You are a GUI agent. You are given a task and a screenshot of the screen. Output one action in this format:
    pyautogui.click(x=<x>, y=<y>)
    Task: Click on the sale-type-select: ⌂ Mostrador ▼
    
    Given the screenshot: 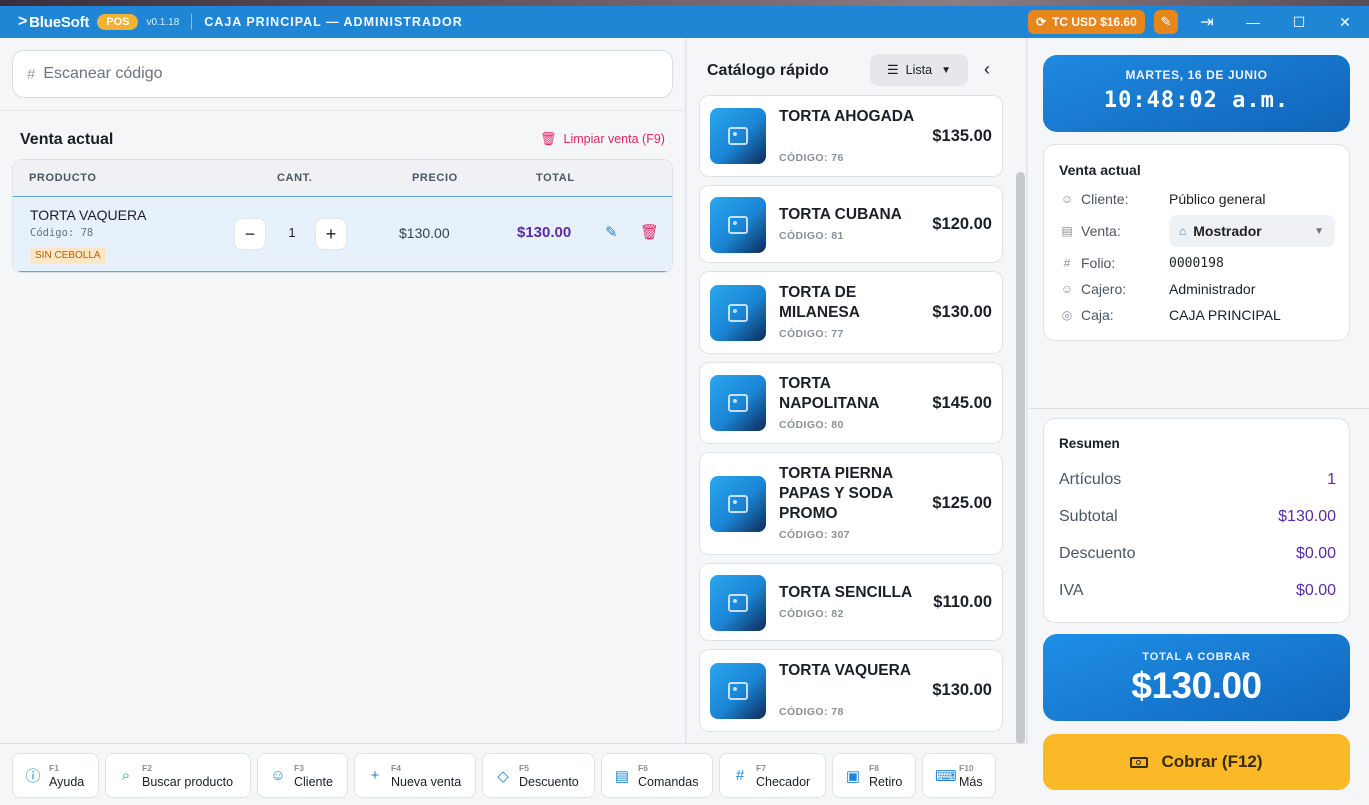 What is the action you would take?
    pyautogui.click(x=1252, y=231)
    